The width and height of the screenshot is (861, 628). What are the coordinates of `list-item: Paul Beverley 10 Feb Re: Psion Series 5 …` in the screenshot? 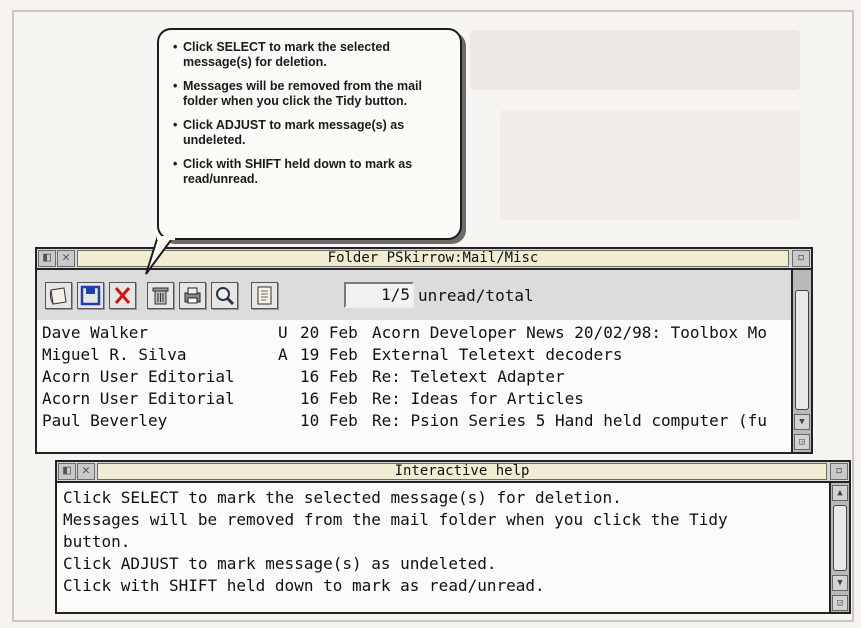 It's located at (412, 421).